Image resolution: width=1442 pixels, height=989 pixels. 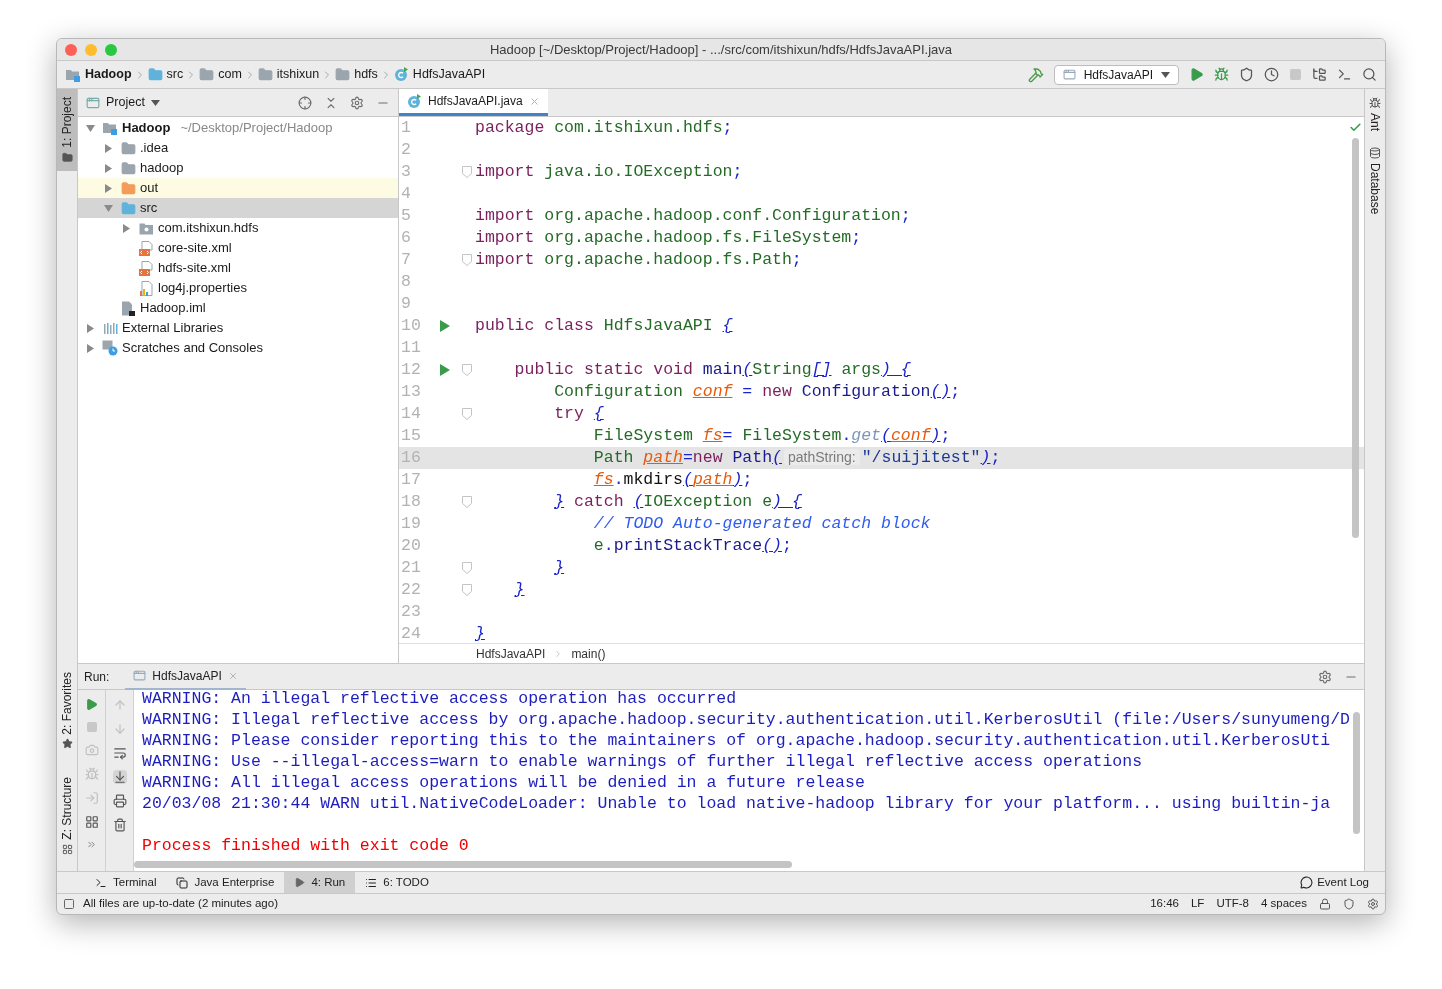 What do you see at coordinates (238, 268) in the screenshot?
I see `tree-item: hdfs-site.xml` at bounding box center [238, 268].